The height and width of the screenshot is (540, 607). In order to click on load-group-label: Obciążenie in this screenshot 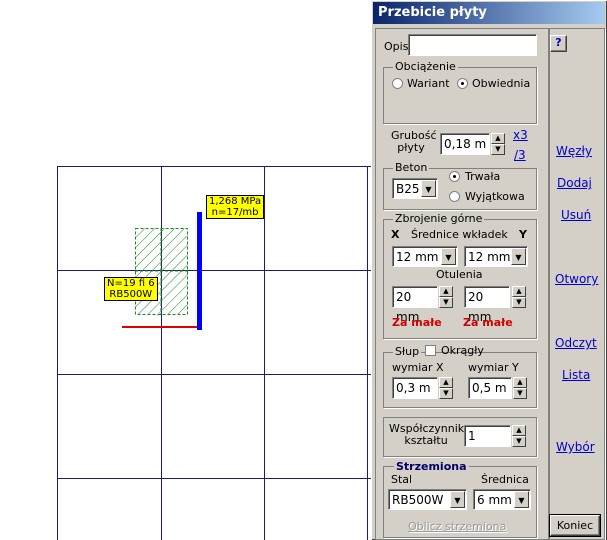, I will do `click(425, 66)`.